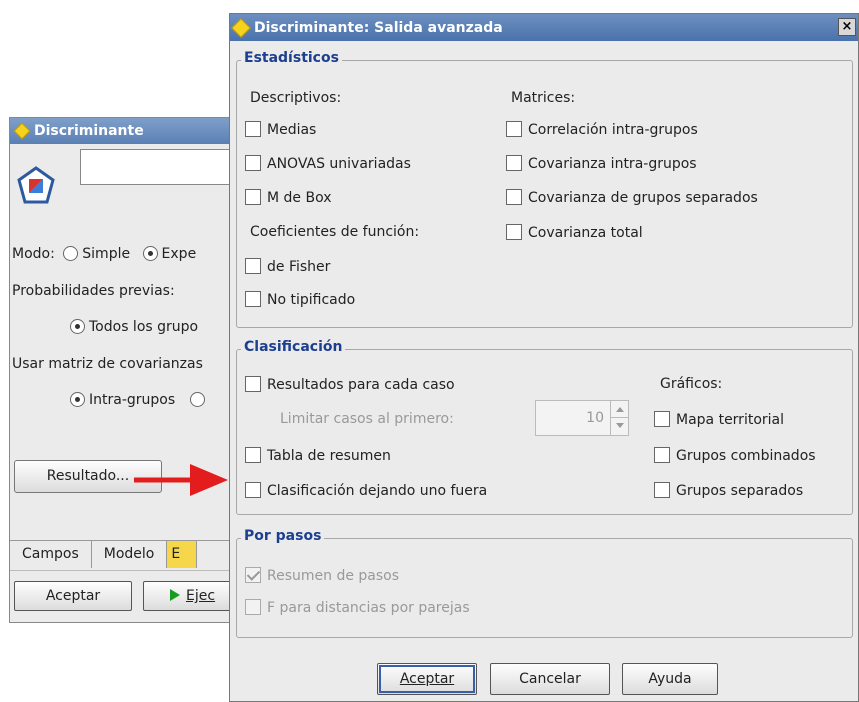  I want to click on unstandardized-check, so click(253, 299).